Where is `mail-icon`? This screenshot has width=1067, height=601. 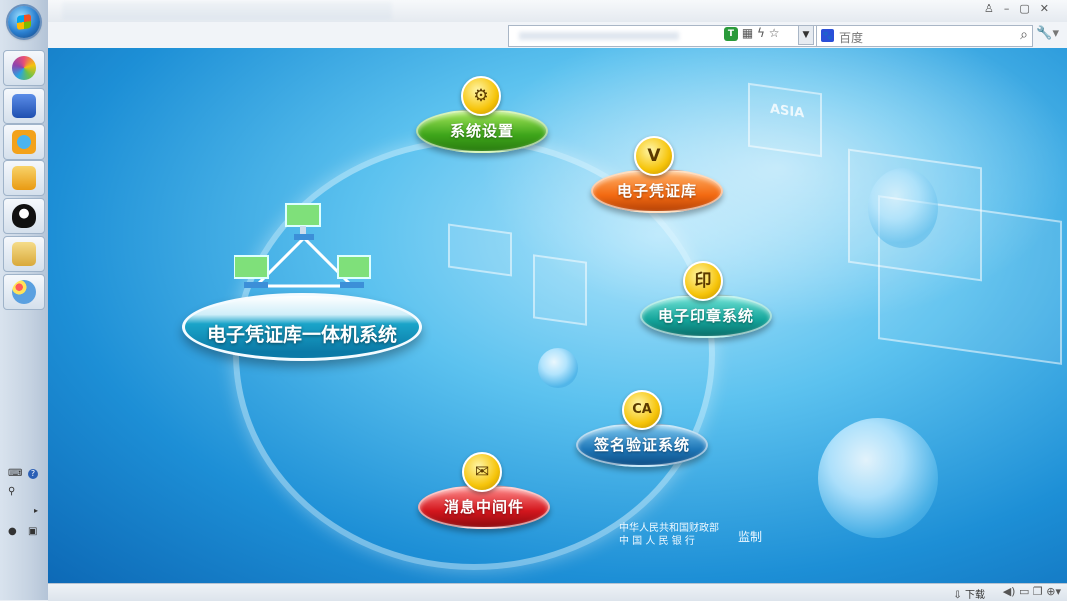 mail-icon is located at coordinates (24, 178).